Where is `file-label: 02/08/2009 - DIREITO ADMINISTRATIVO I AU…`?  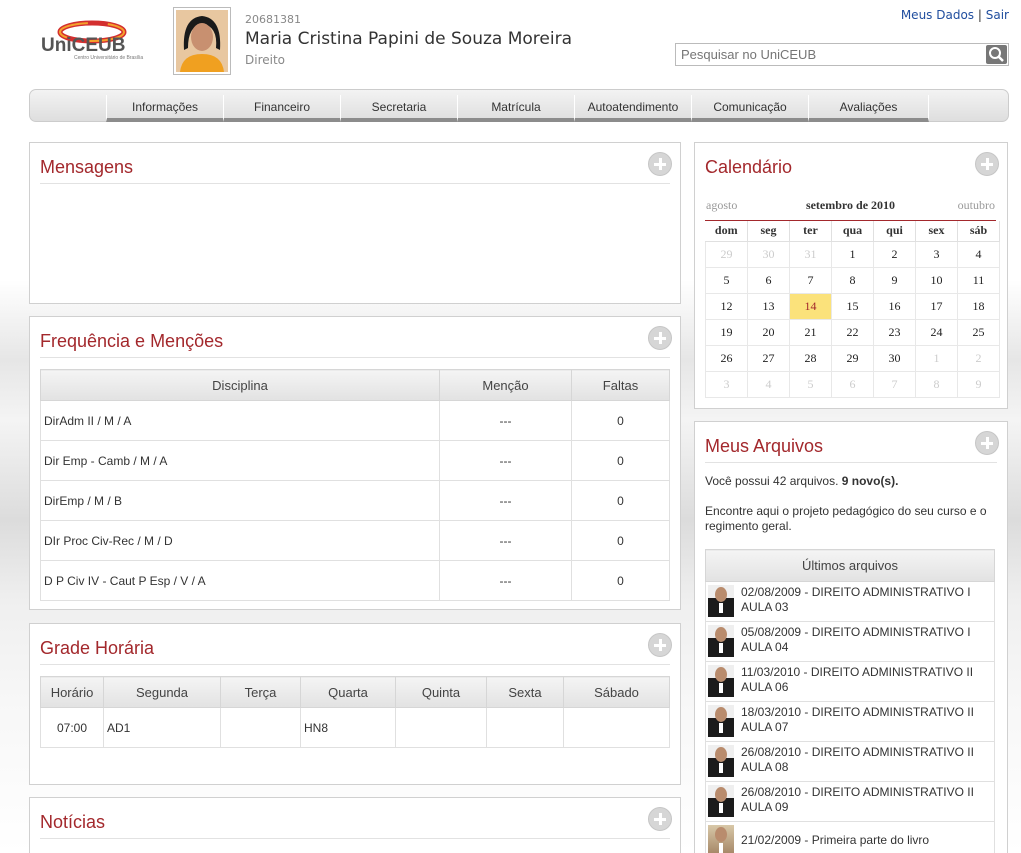 file-label: 02/08/2009 - DIREITO ADMINISTRATIVO I AU… is located at coordinates (856, 599).